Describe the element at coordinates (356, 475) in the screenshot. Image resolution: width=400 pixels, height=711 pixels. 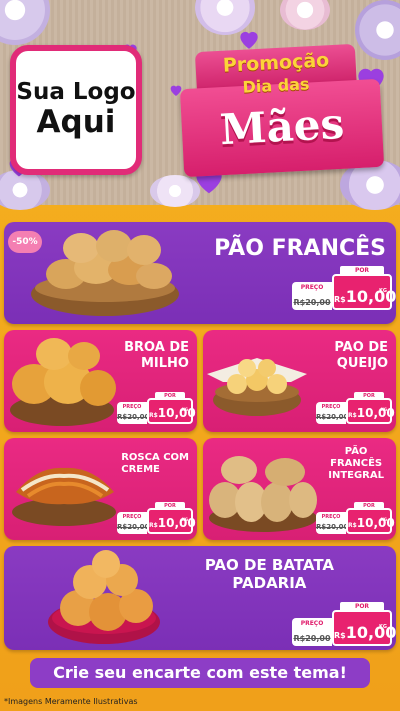
I see `product-name-line3: INTEGRAL` at that location.